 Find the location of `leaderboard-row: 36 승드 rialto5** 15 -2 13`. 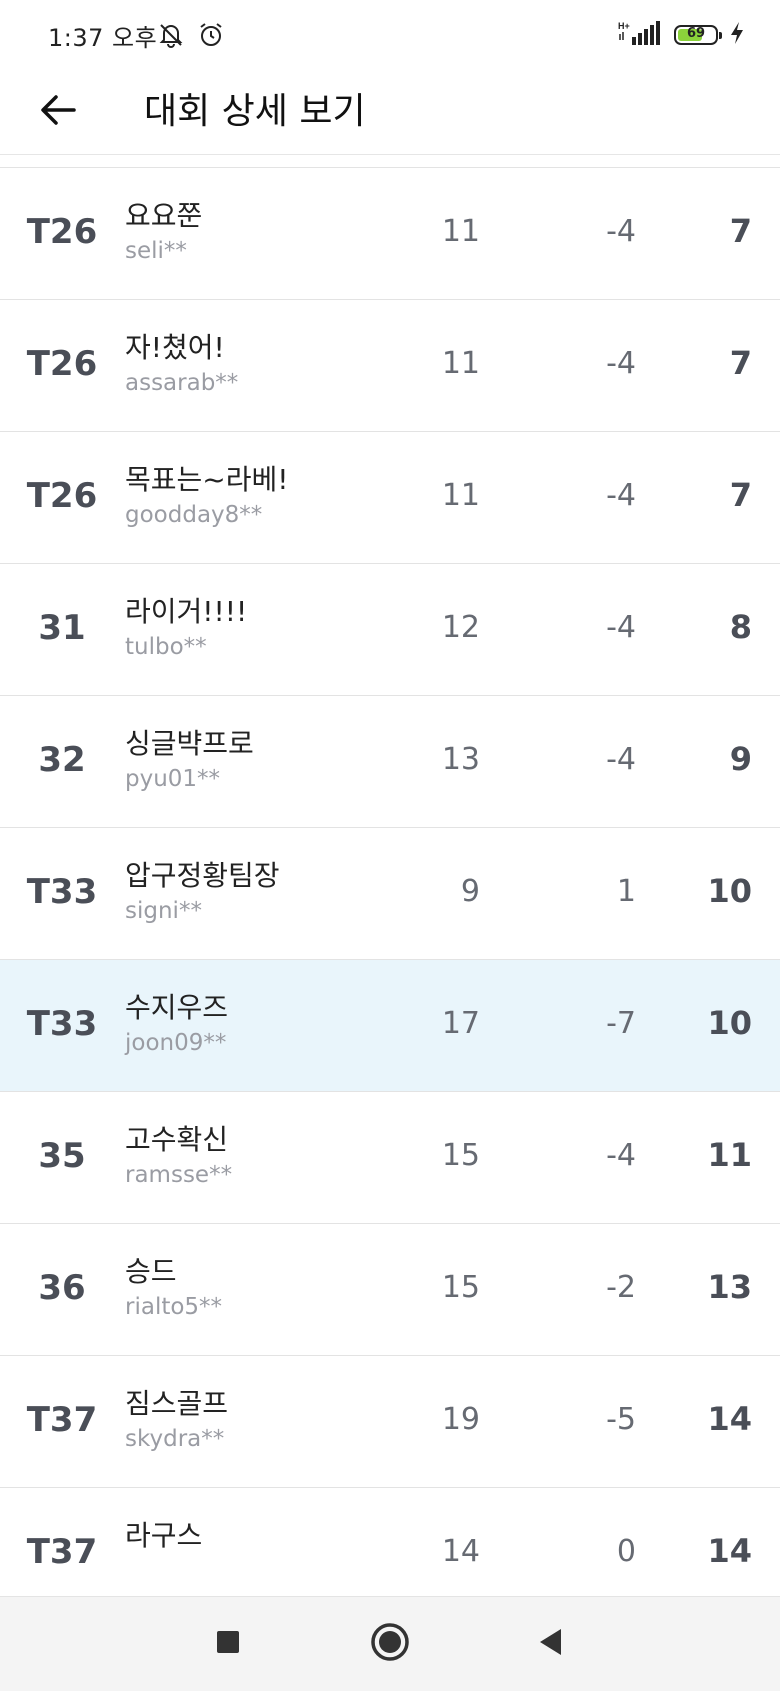

leaderboard-row: 36 승드 rialto5** 15 -2 13 is located at coordinates (390, 1290).